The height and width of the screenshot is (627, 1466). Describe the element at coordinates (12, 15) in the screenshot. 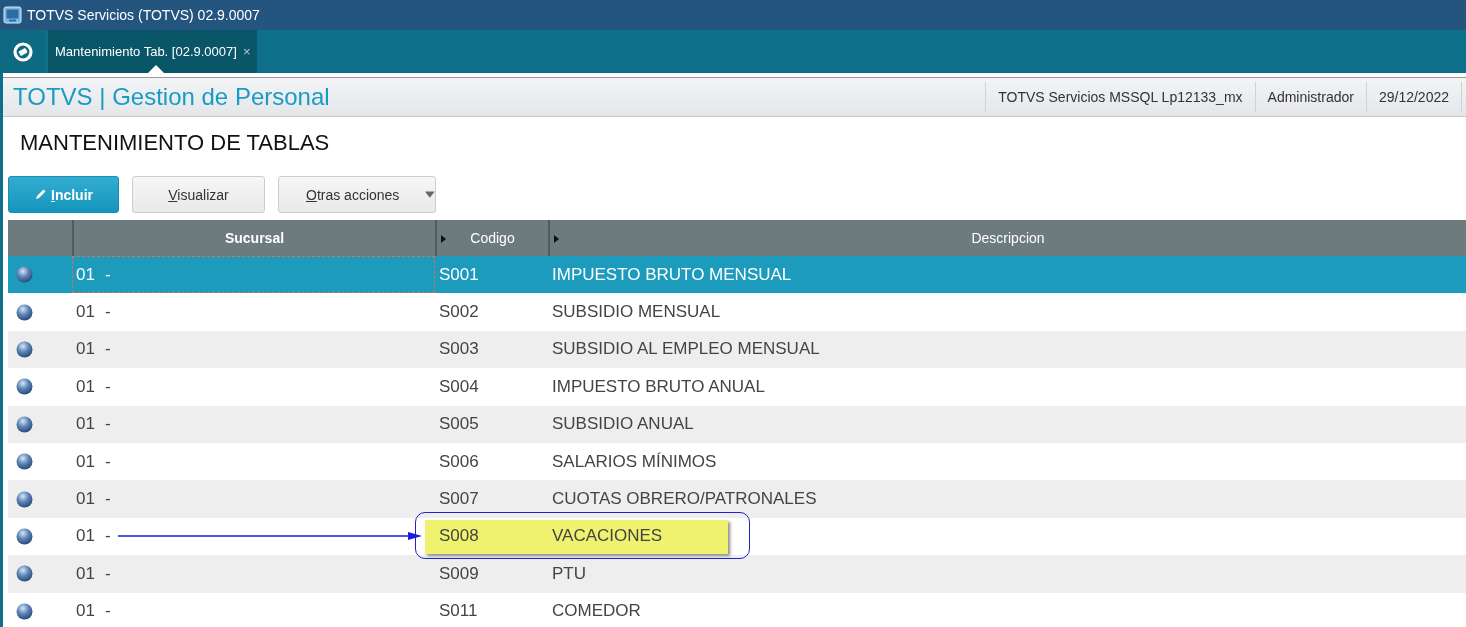

I see `app-window-icon` at that location.